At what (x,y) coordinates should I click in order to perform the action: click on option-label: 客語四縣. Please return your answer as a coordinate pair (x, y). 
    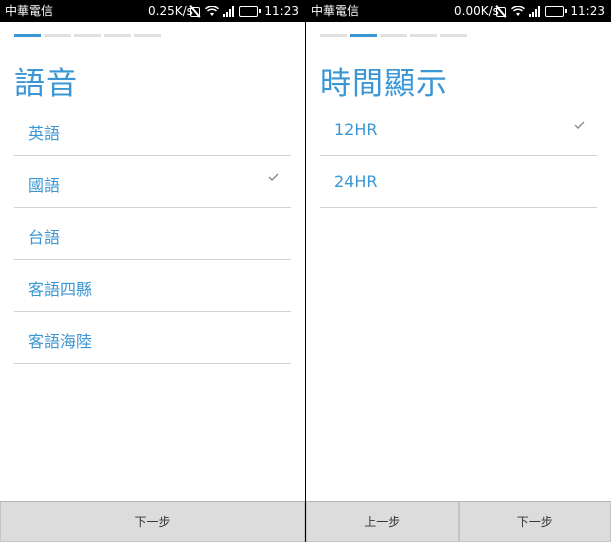
    Looking at the image, I should click on (60, 289).